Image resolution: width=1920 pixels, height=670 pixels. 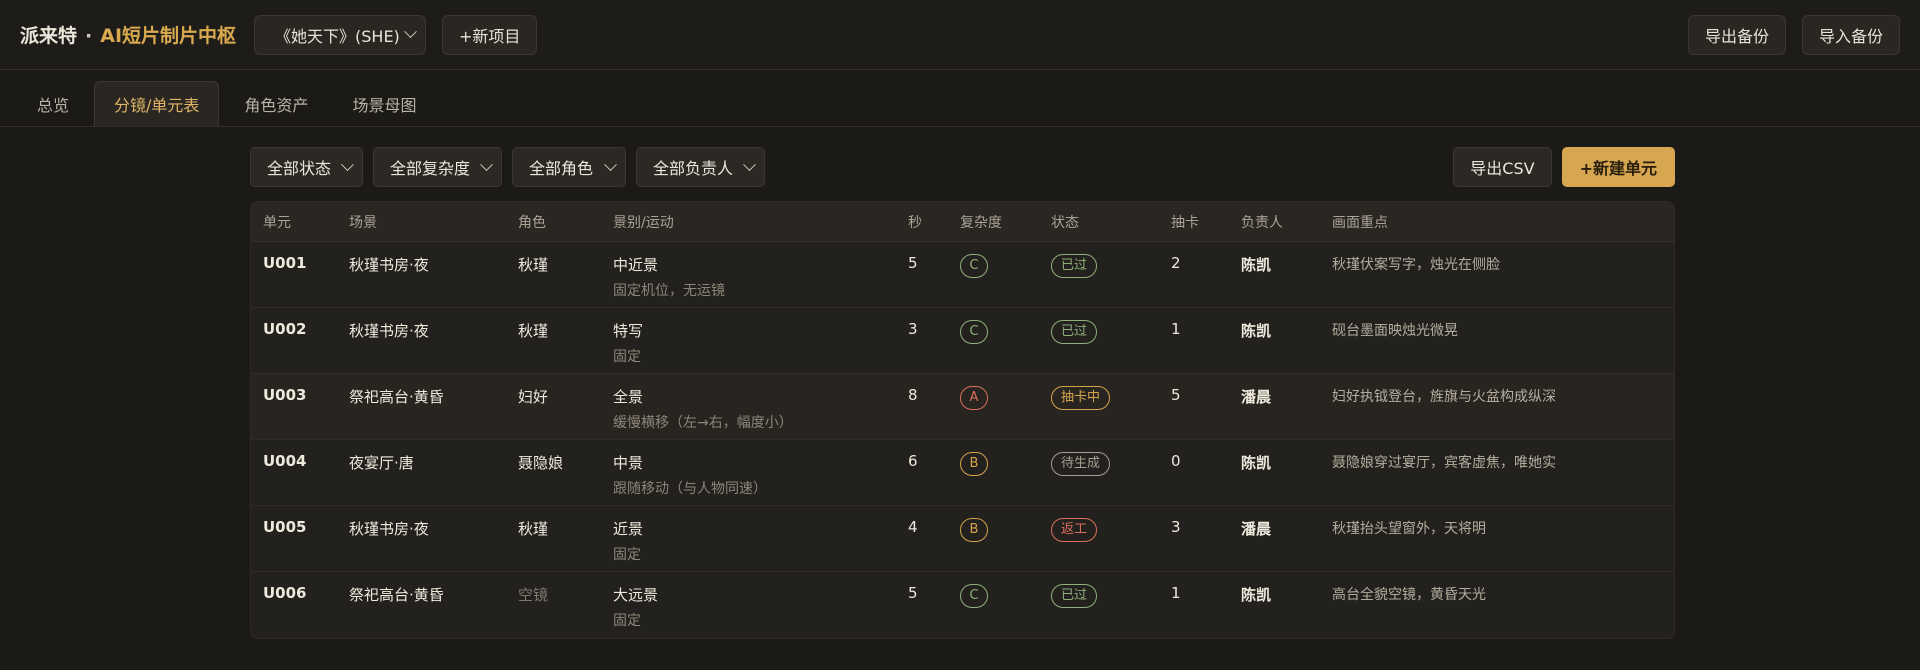 I want to click on duration-seconds: 5, so click(x=913, y=263).